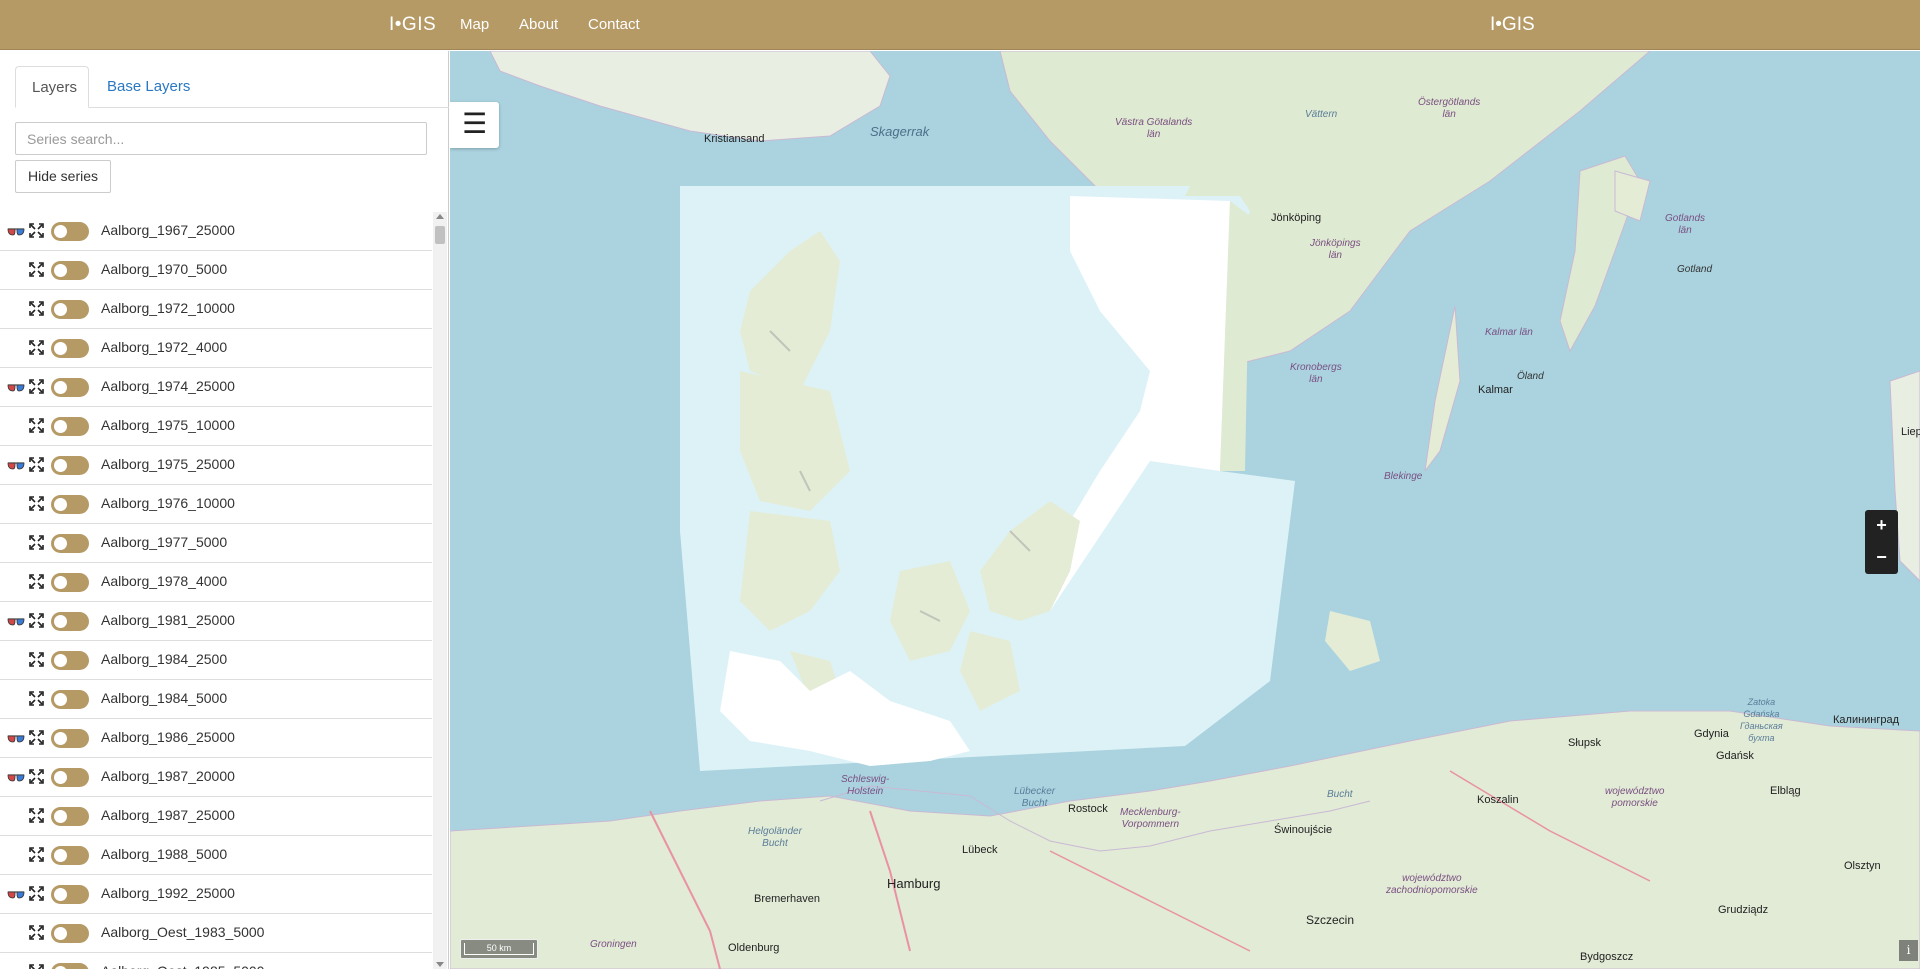  I want to click on top-navbar: I•GIS Map About Contact I•GIS, so click(960, 25).